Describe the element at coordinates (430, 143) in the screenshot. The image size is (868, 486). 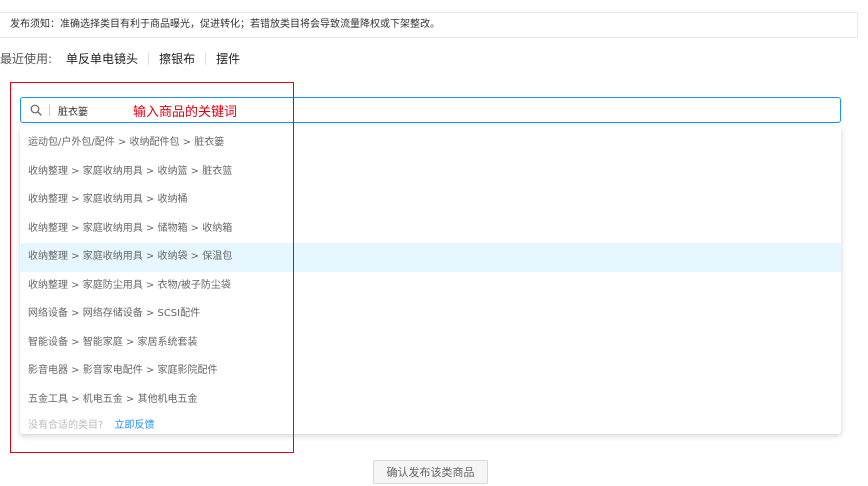
I see `suggestion-item: 运动包/户外包/配件 > 收纳配件包 > 脏衣篓` at that location.